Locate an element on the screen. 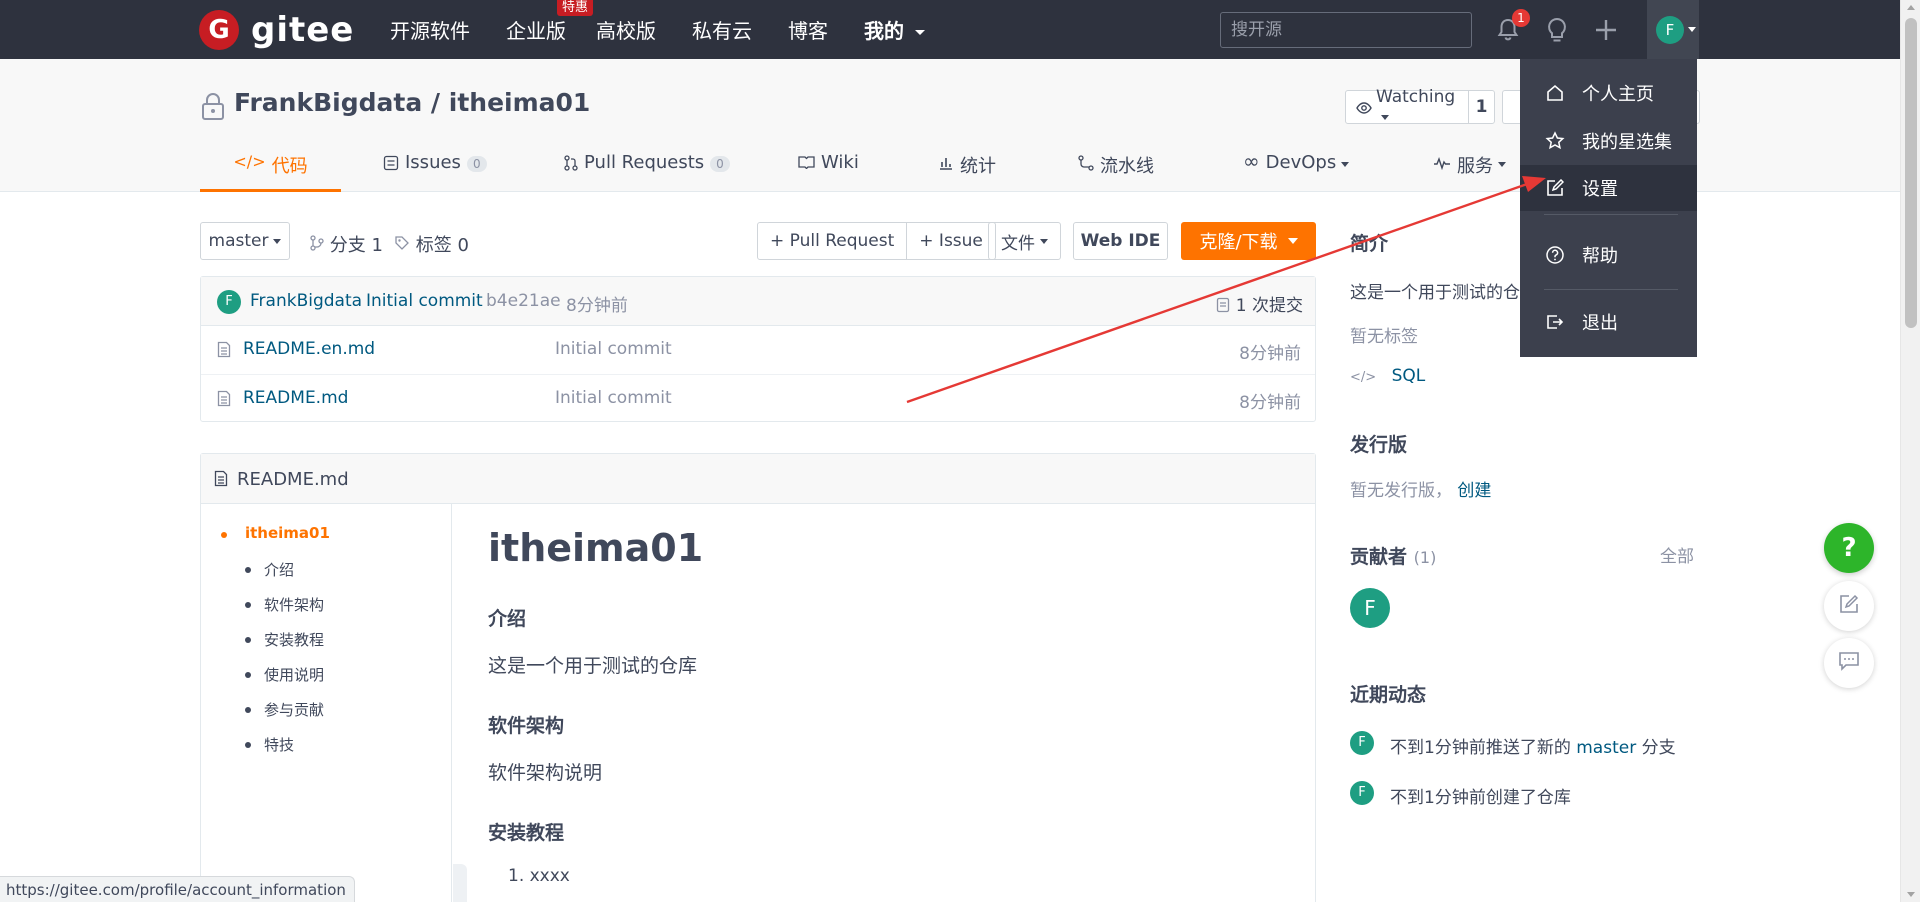 This screenshot has height=902, width=1920. branch-selector: master is located at coordinates (245, 241).